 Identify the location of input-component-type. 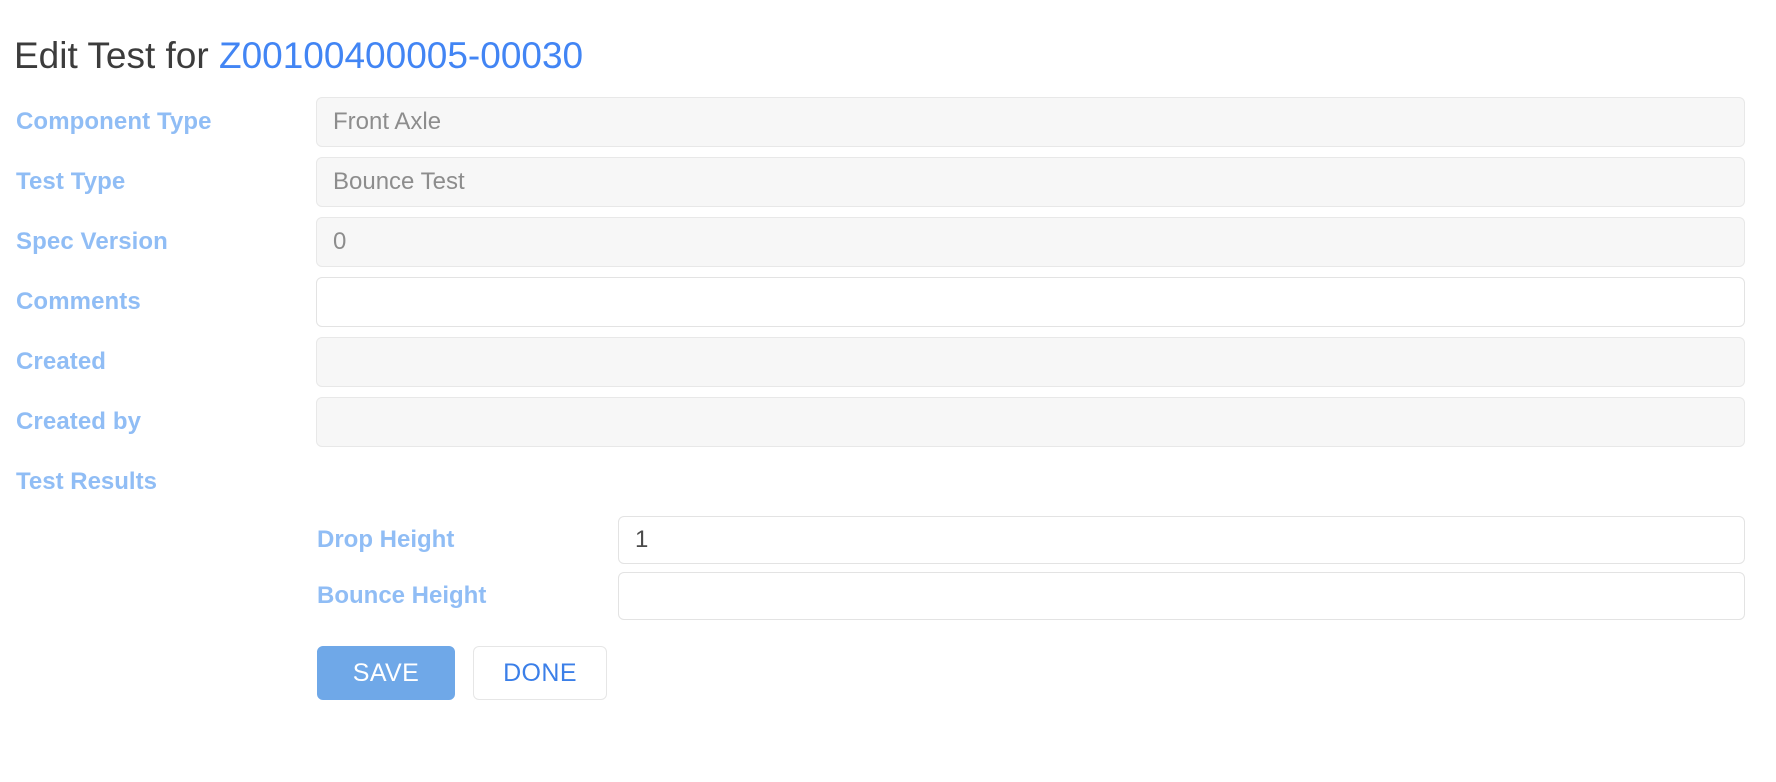
(1030, 122).